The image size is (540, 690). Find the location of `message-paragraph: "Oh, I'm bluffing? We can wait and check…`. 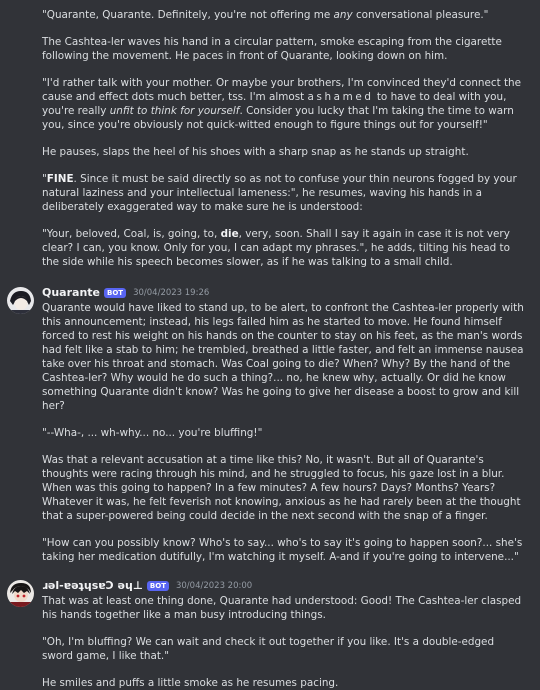

message-paragraph: "Oh, I'm bluffing? We can wait and check… is located at coordinates (268, 649).